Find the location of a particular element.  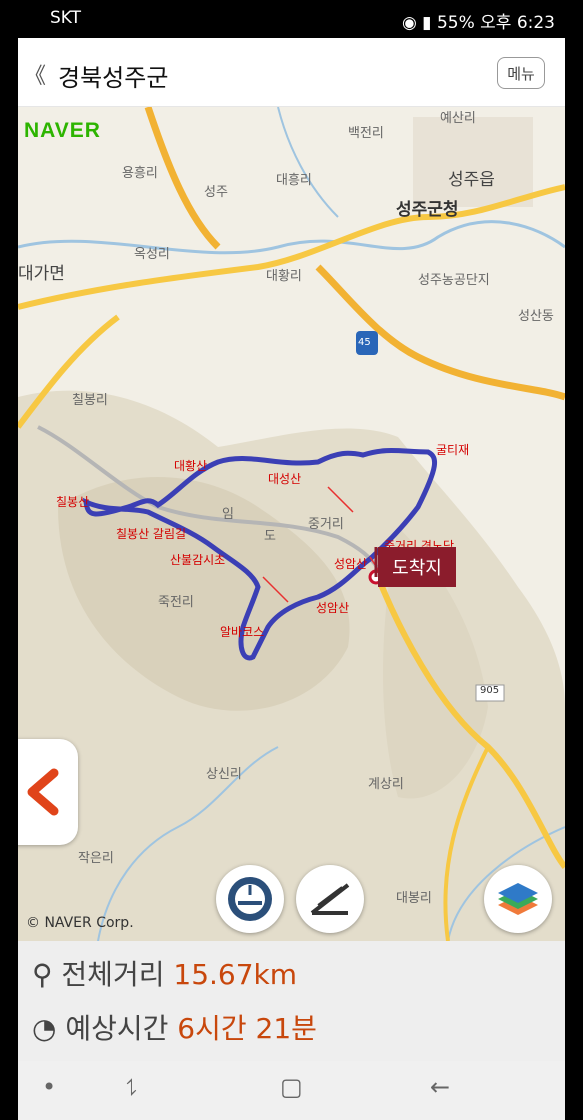

place-label: 성주읍 is located at coordinates (471, 180).